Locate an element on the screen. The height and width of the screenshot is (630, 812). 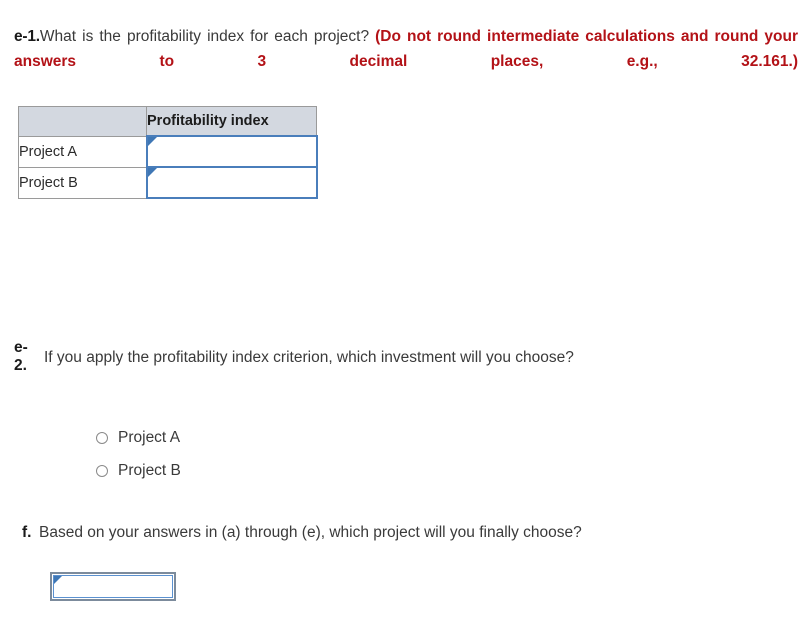
question-e1-label: e-1. is located at coordinates (27, 36).